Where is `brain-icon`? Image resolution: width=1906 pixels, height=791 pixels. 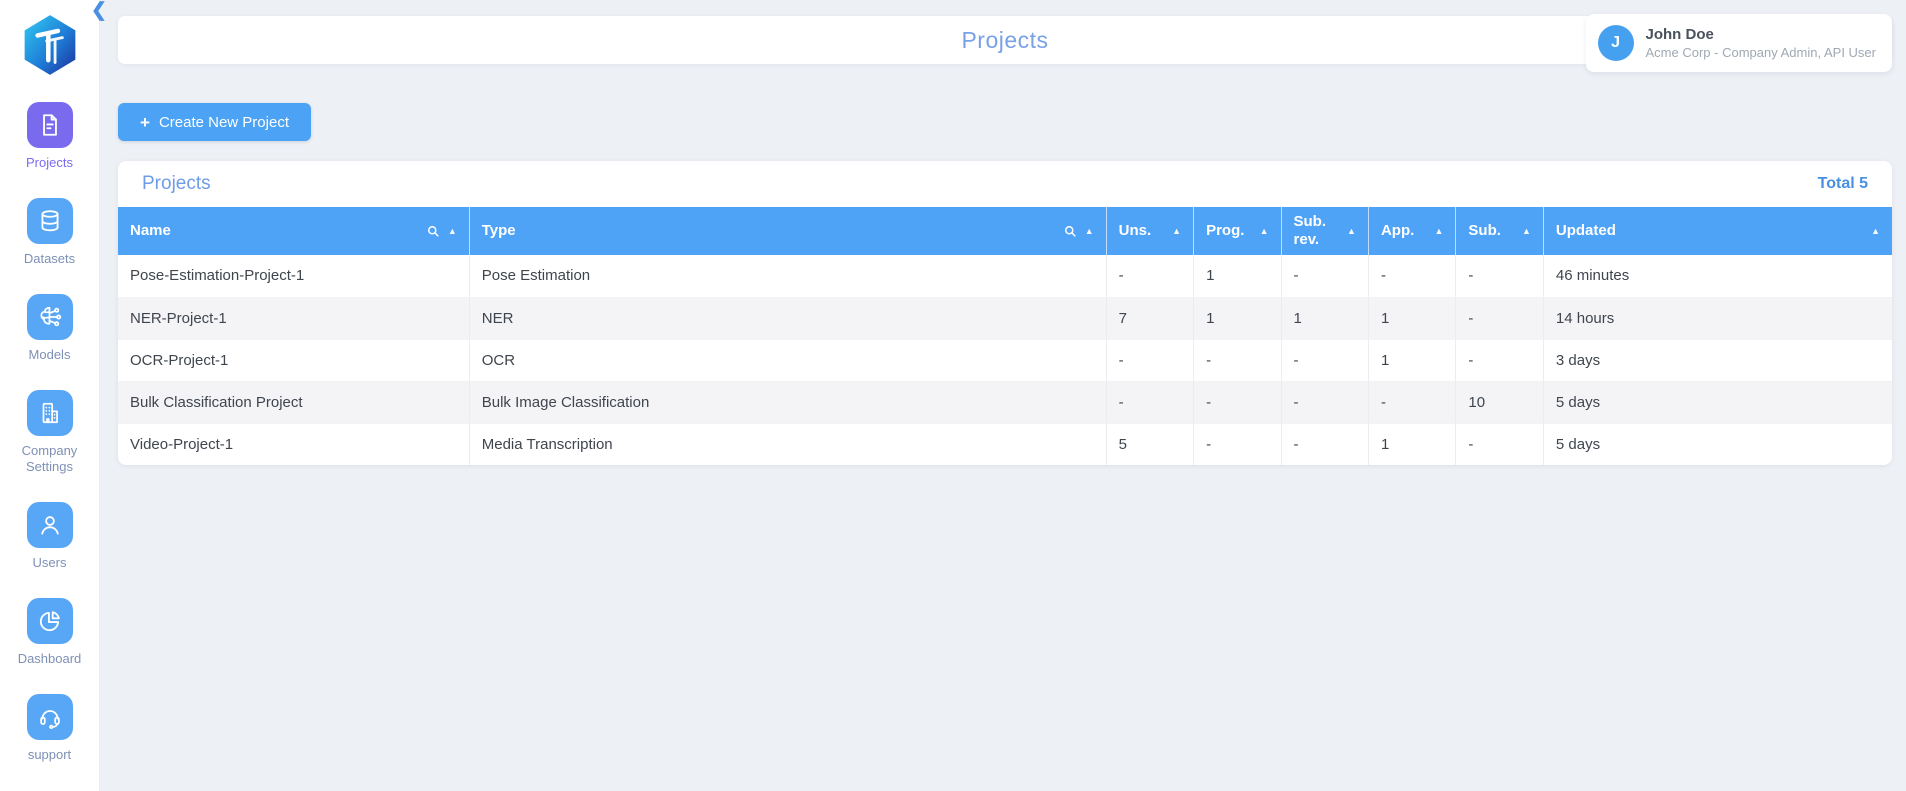 brain-icon is located at coordinates (49, 317).